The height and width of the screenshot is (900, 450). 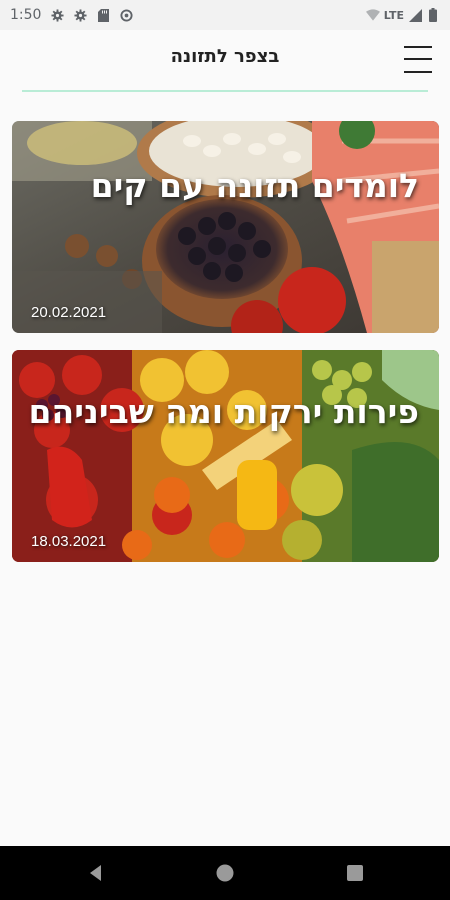 What do you see at coordinates (96, 873) in the screenshot?
I see `back-icon` at bounding box center [96, 873].